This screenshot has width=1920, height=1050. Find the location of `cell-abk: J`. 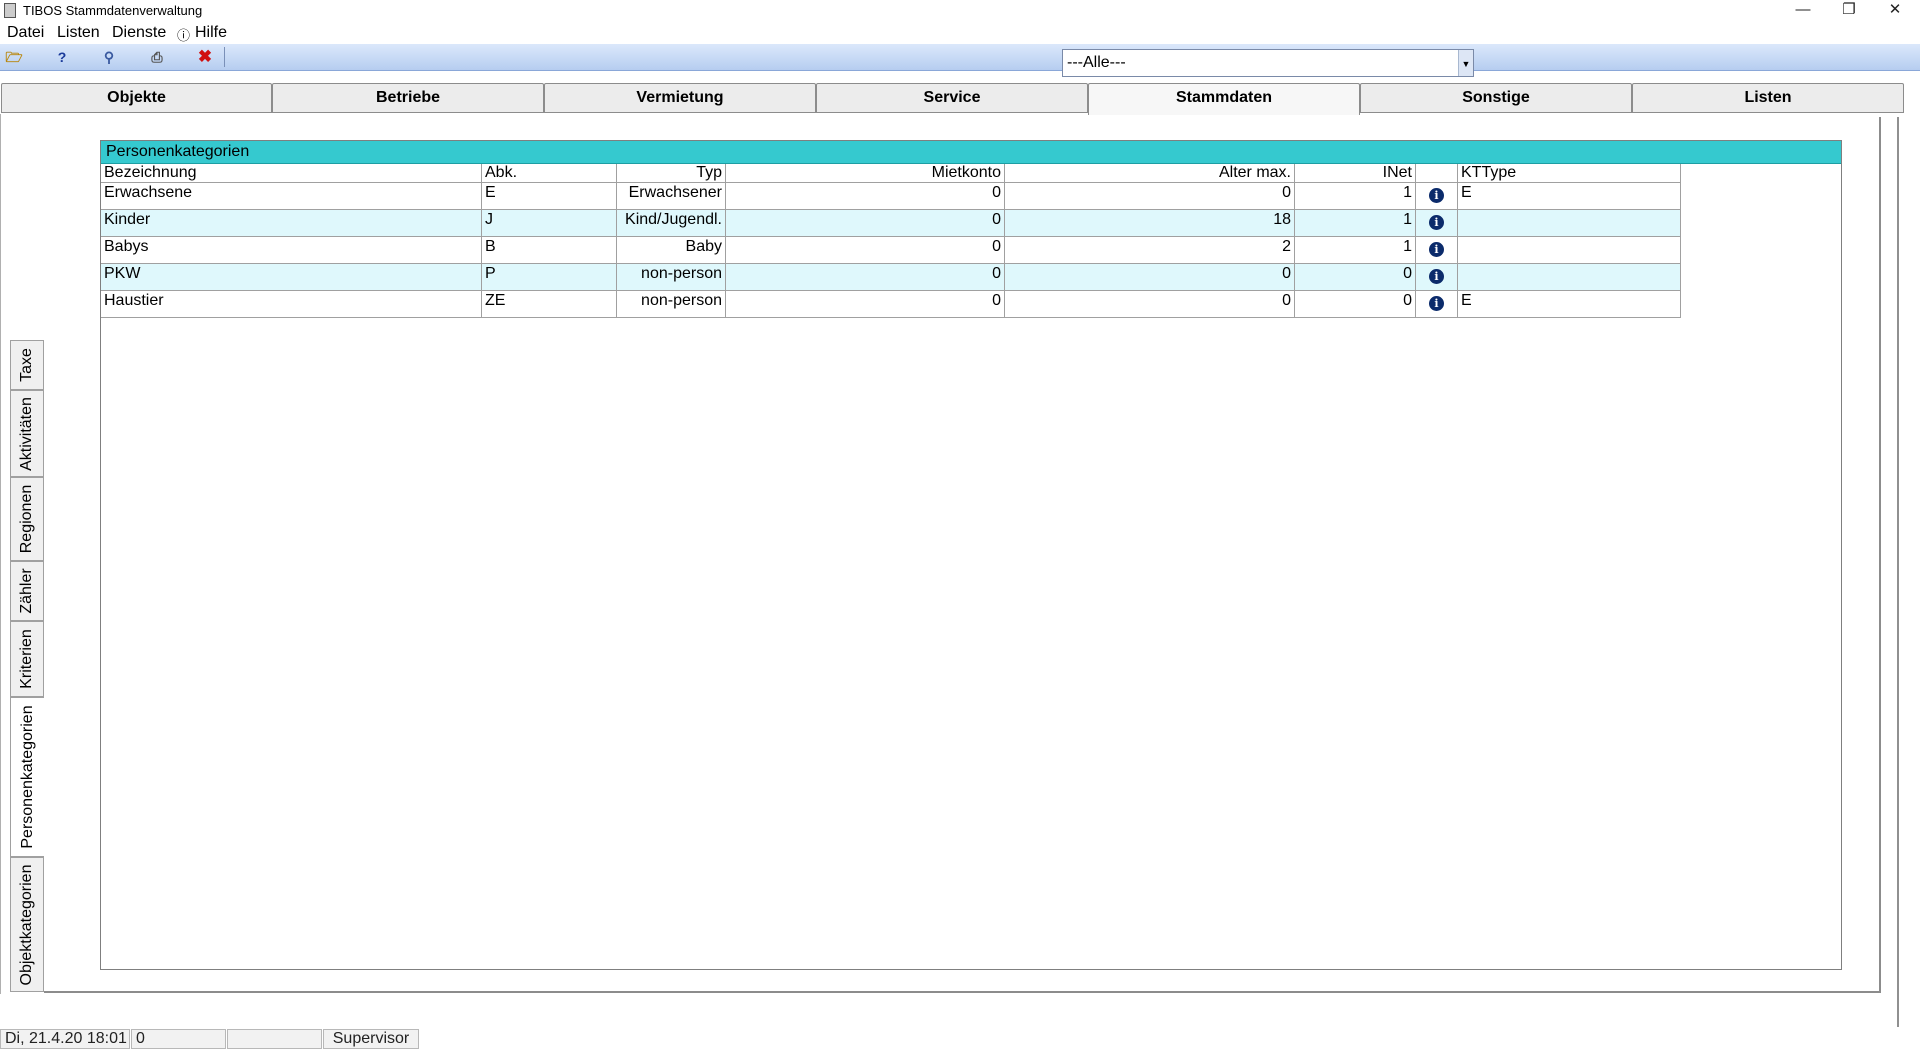

cell-abk: J is located at coordinates (549, 223).